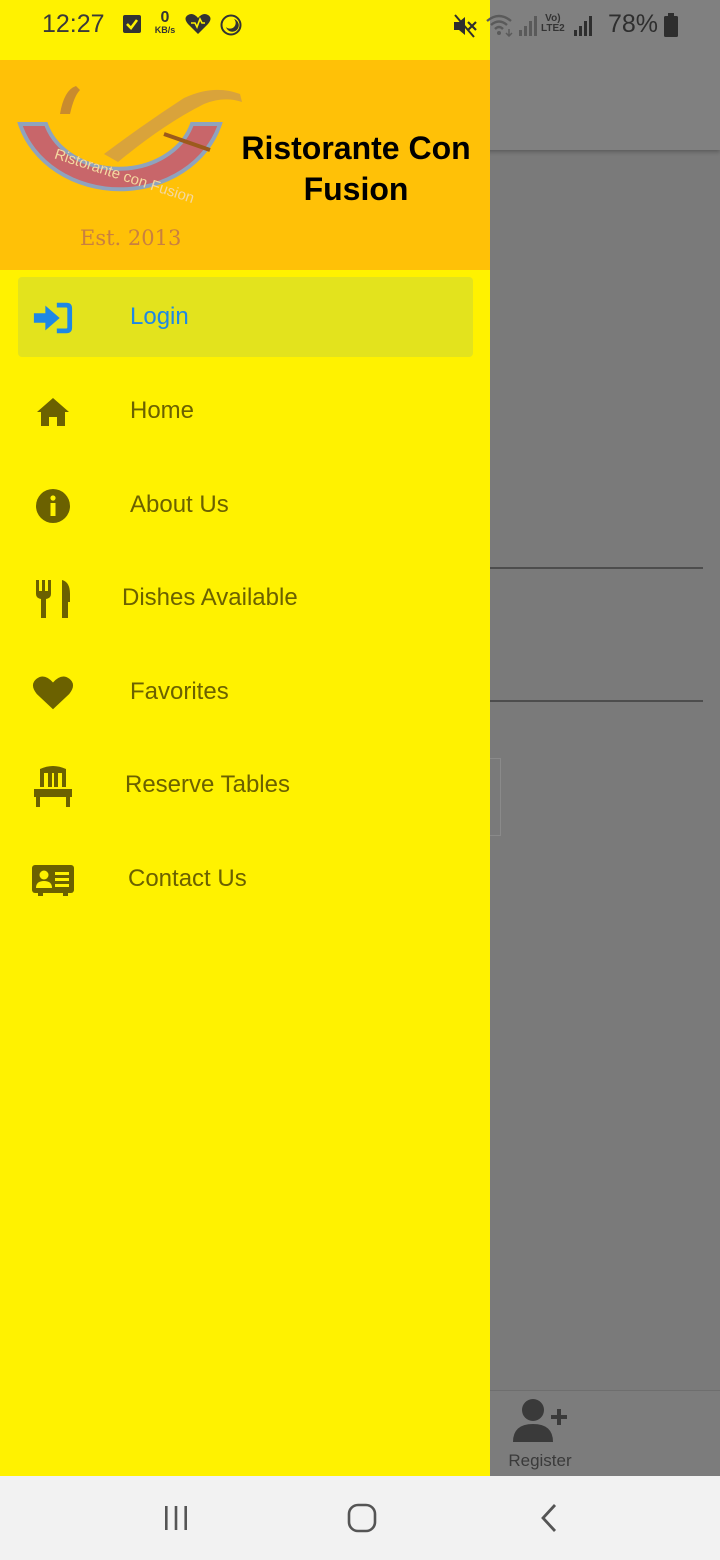 The image size is (720, 1560). Describe the element at coordinates (245, 411) in the screenshot. I see `drawer-item-home: Home` at that location.